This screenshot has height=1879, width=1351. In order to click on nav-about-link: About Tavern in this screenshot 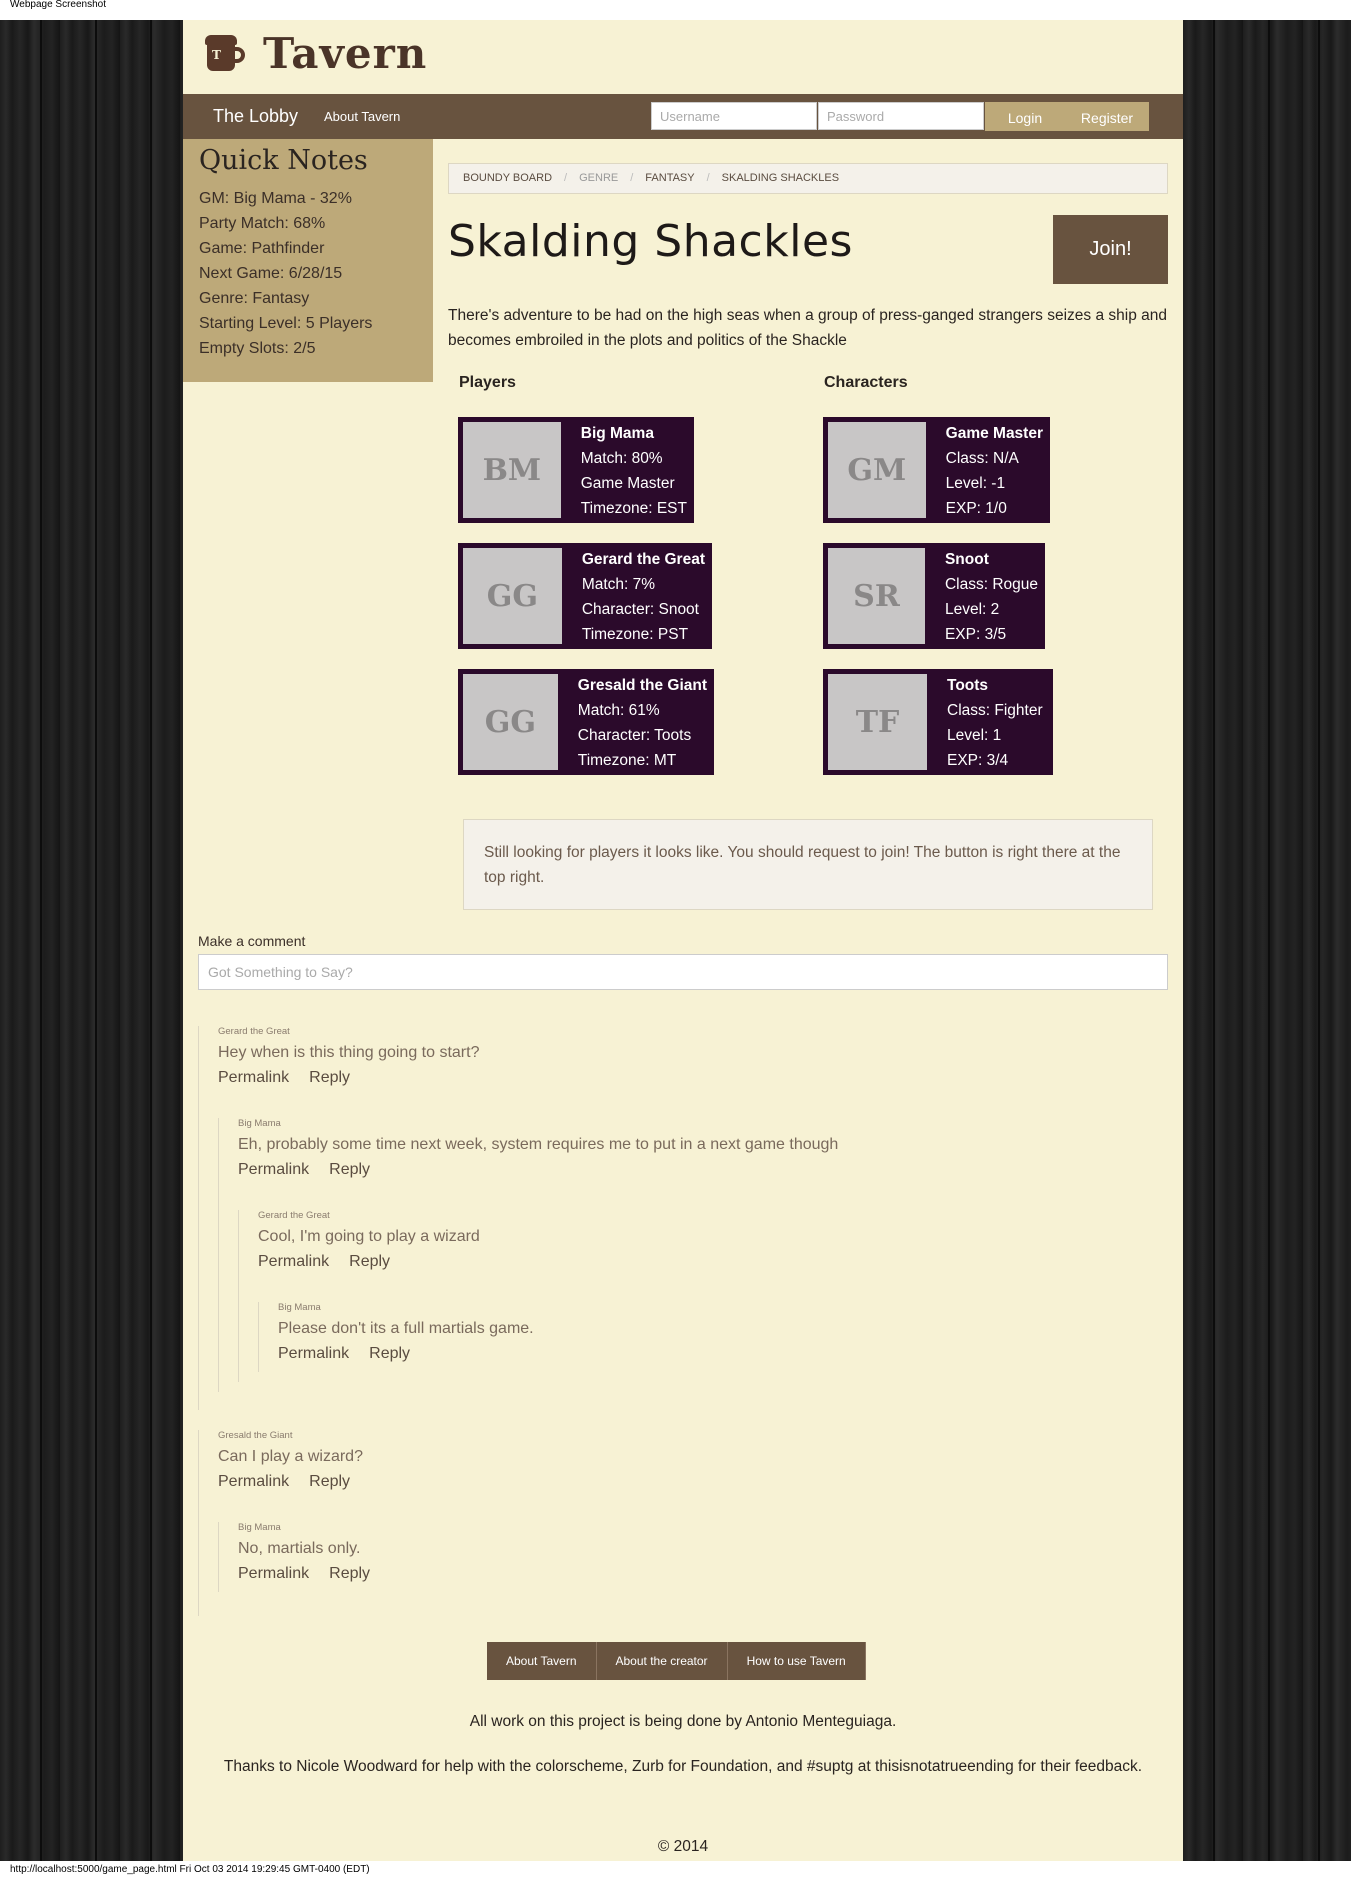, I will do `click(362, 116)`.